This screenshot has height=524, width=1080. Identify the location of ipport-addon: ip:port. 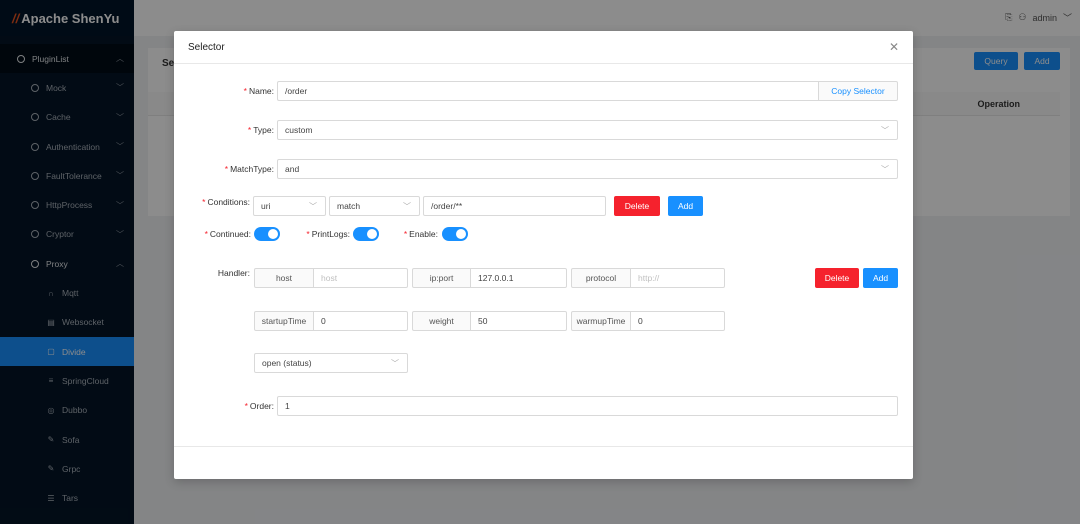
(441, 278).